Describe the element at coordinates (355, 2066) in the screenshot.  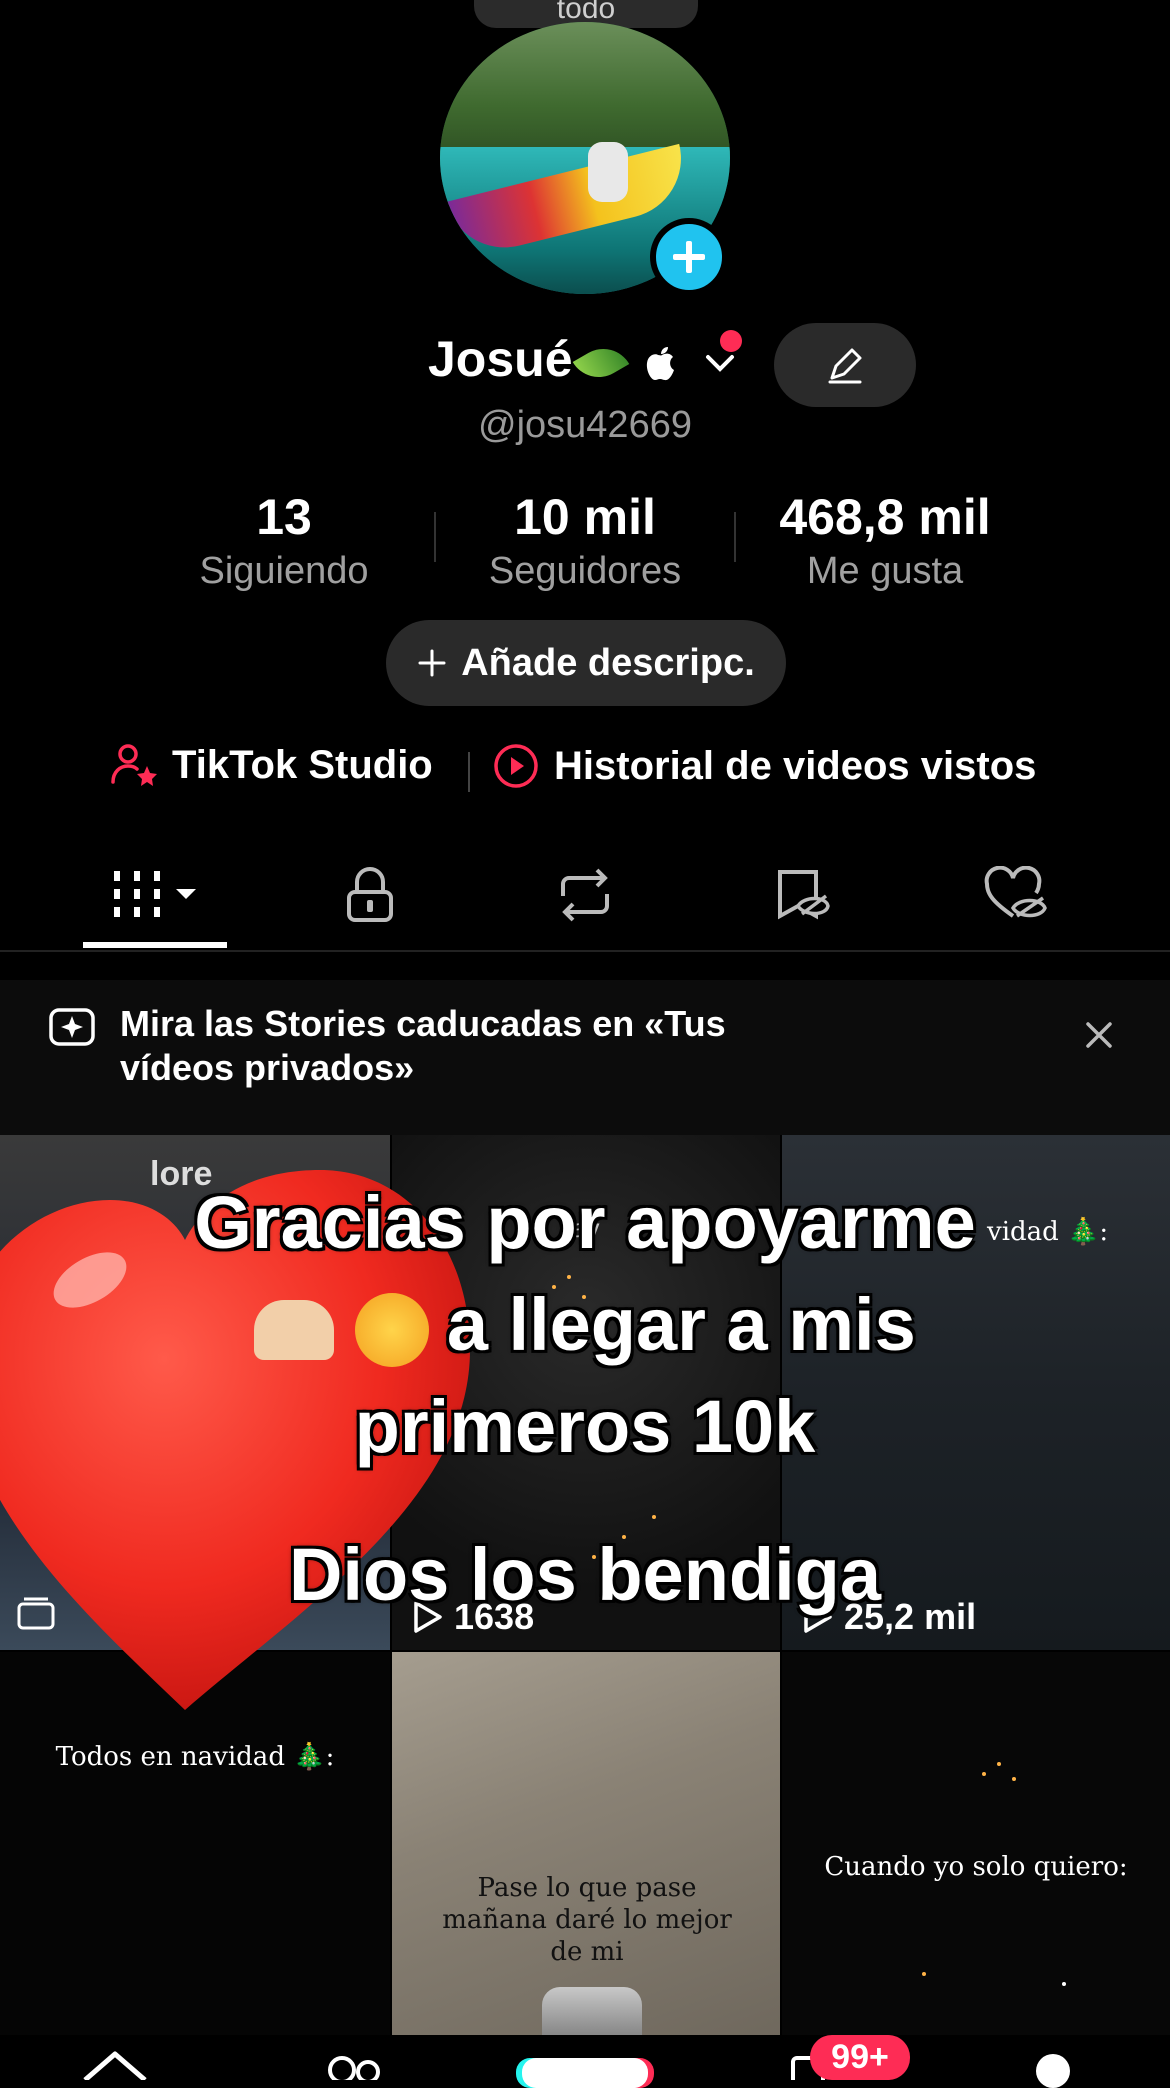
I see `friends-icon` at that location.